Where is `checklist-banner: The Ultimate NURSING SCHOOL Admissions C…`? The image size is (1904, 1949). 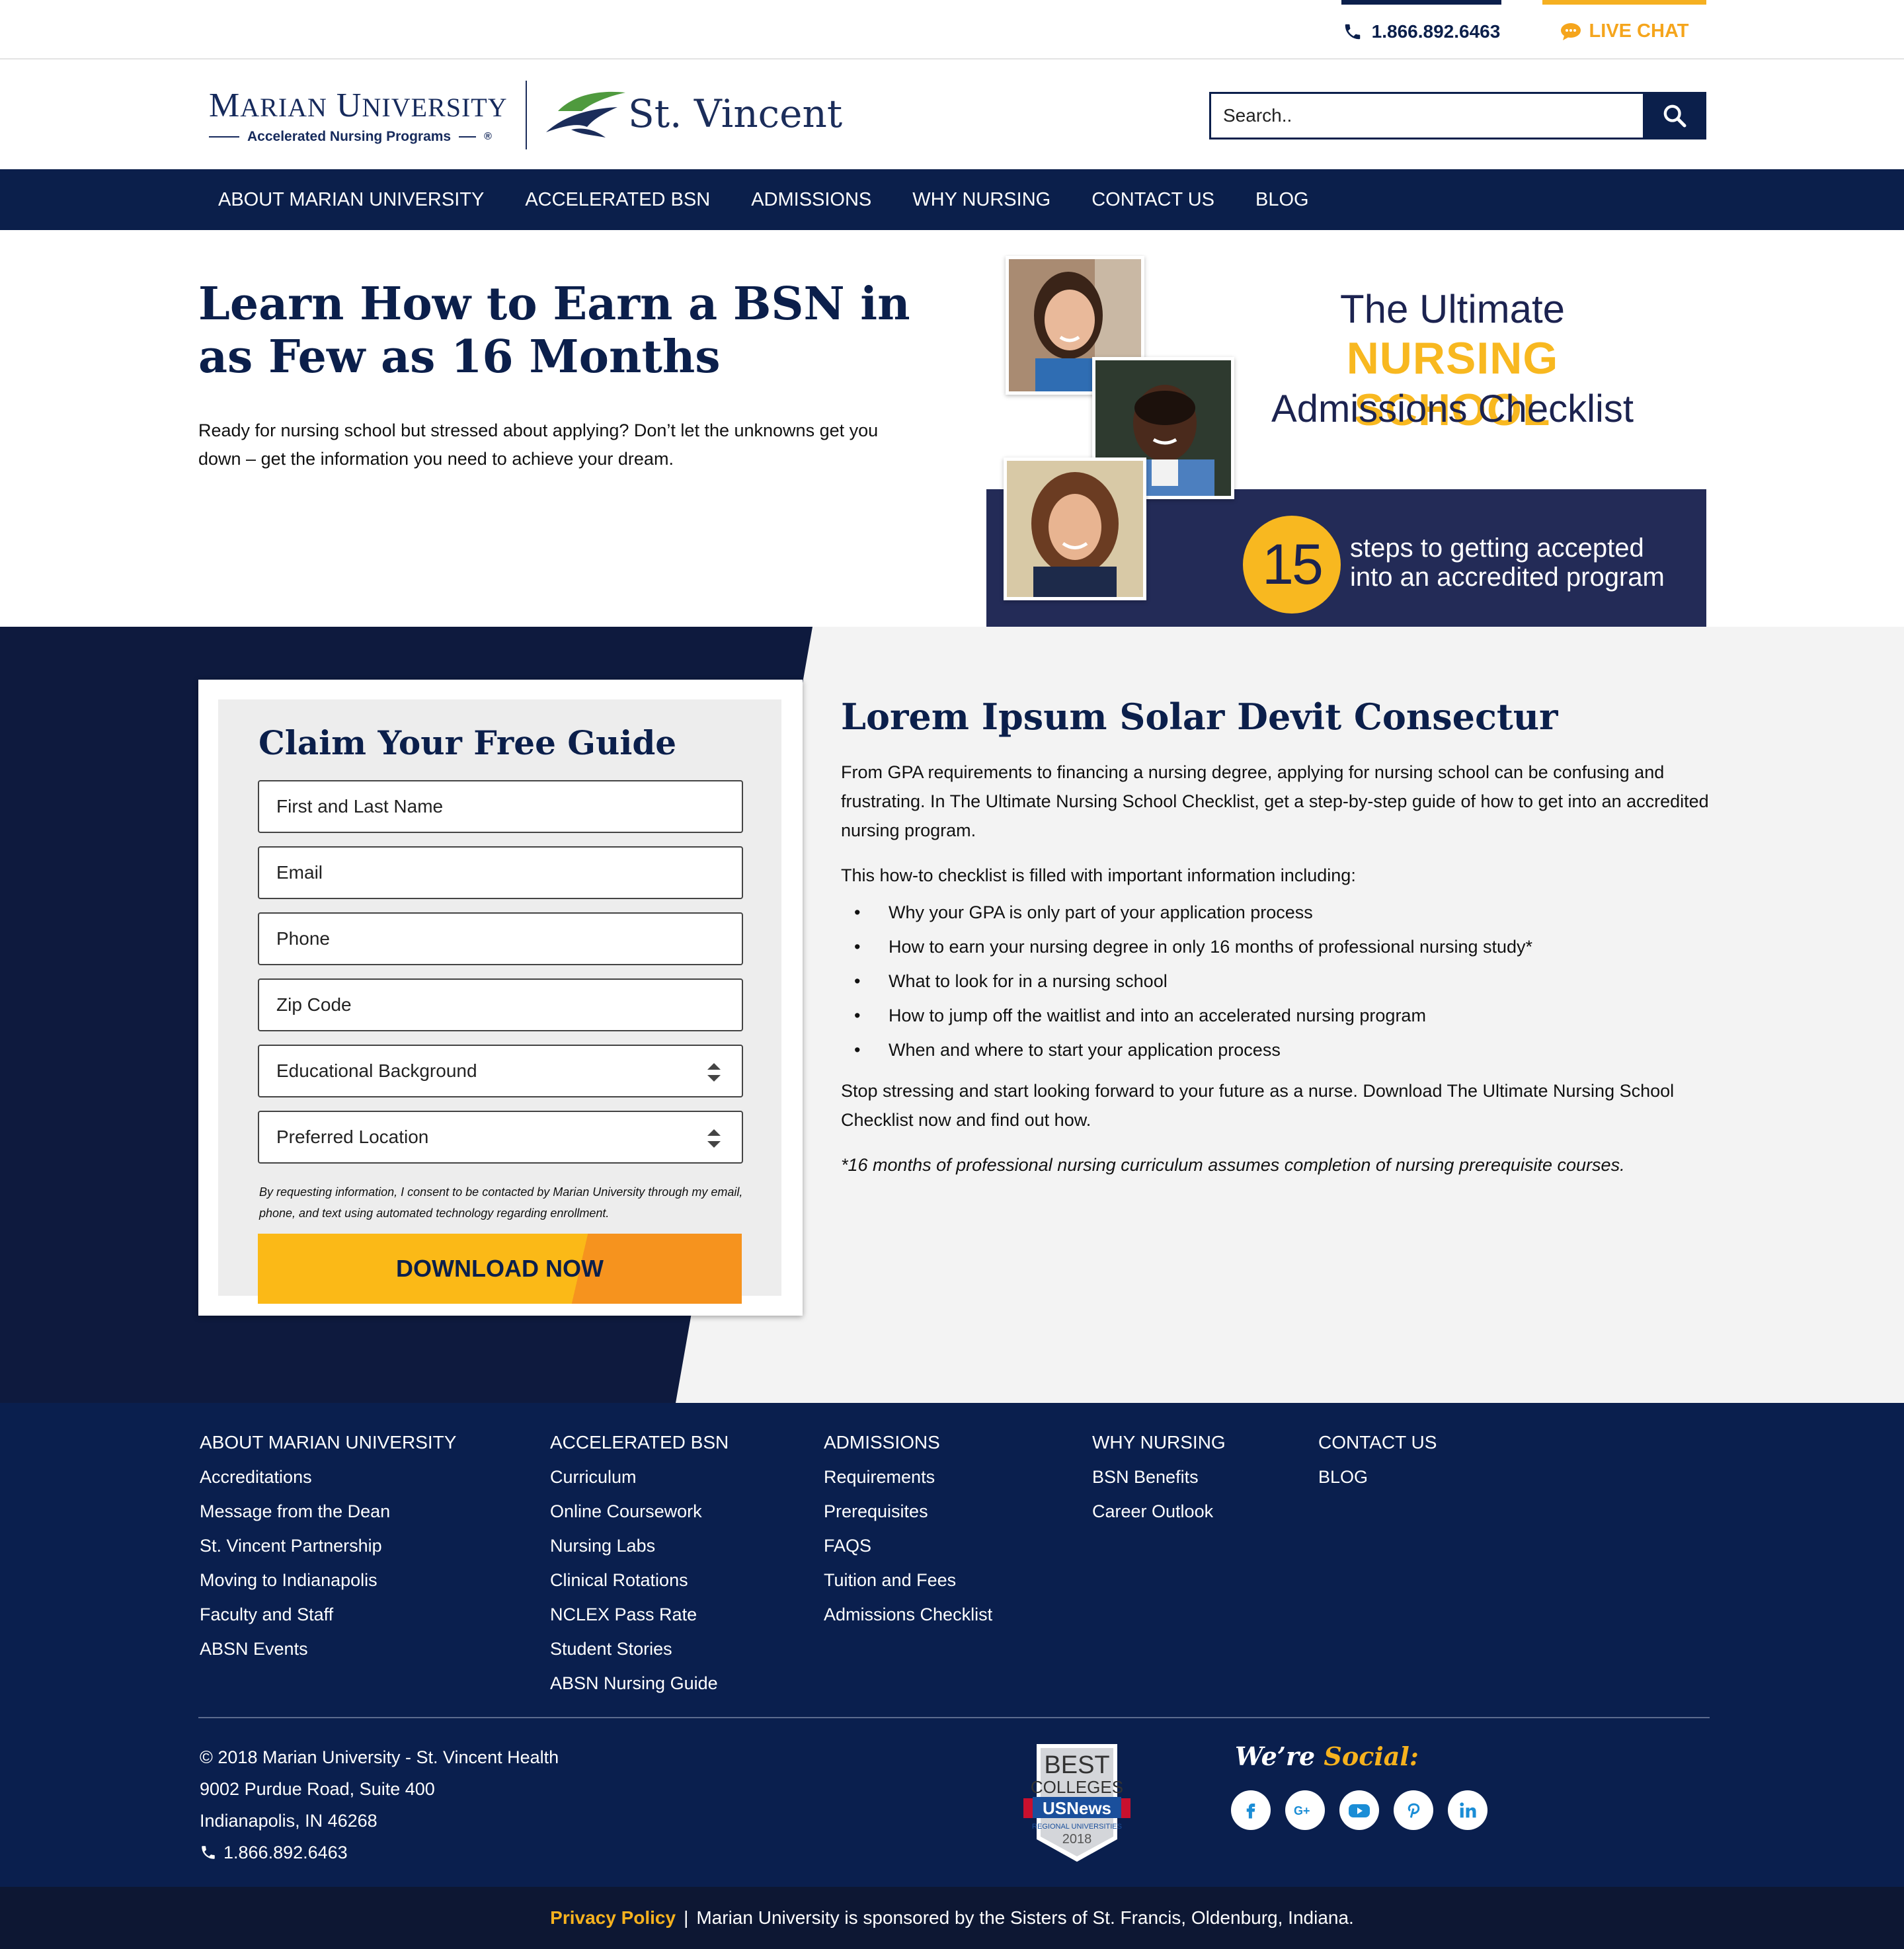
checklist-banner: The Ultimate NURSING SCHOOL Admissions C… is located at coordinates (1346, 441).